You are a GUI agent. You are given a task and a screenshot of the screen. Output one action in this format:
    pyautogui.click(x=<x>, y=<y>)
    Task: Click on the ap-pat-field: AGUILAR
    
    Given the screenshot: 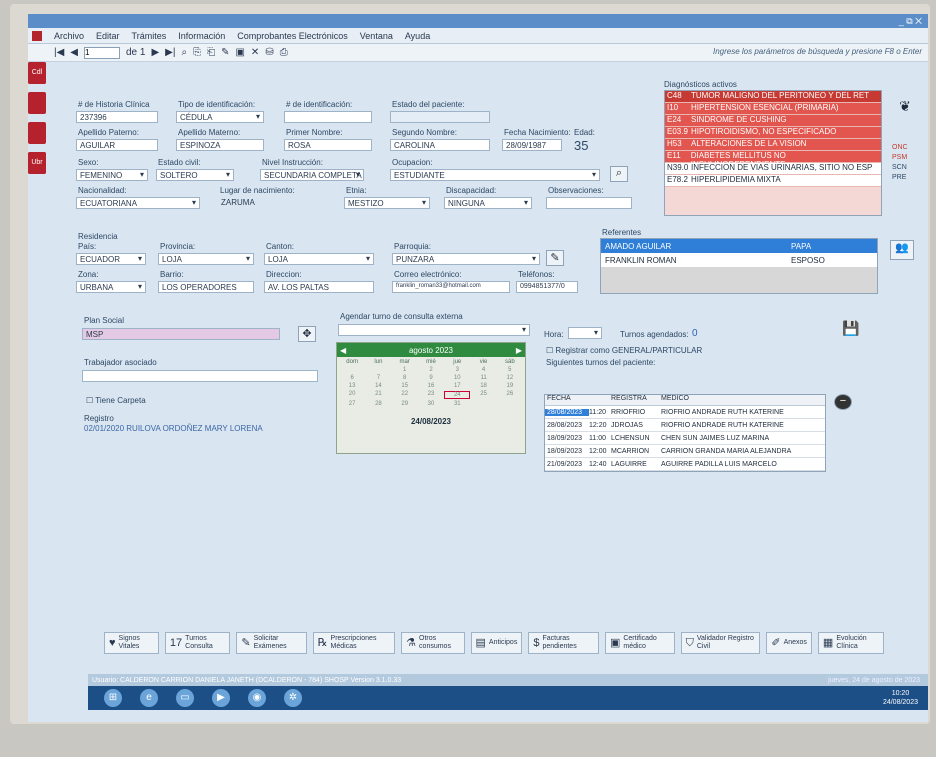 What is the action you would take?
    pyautogui.click(x=117, y=145)
    